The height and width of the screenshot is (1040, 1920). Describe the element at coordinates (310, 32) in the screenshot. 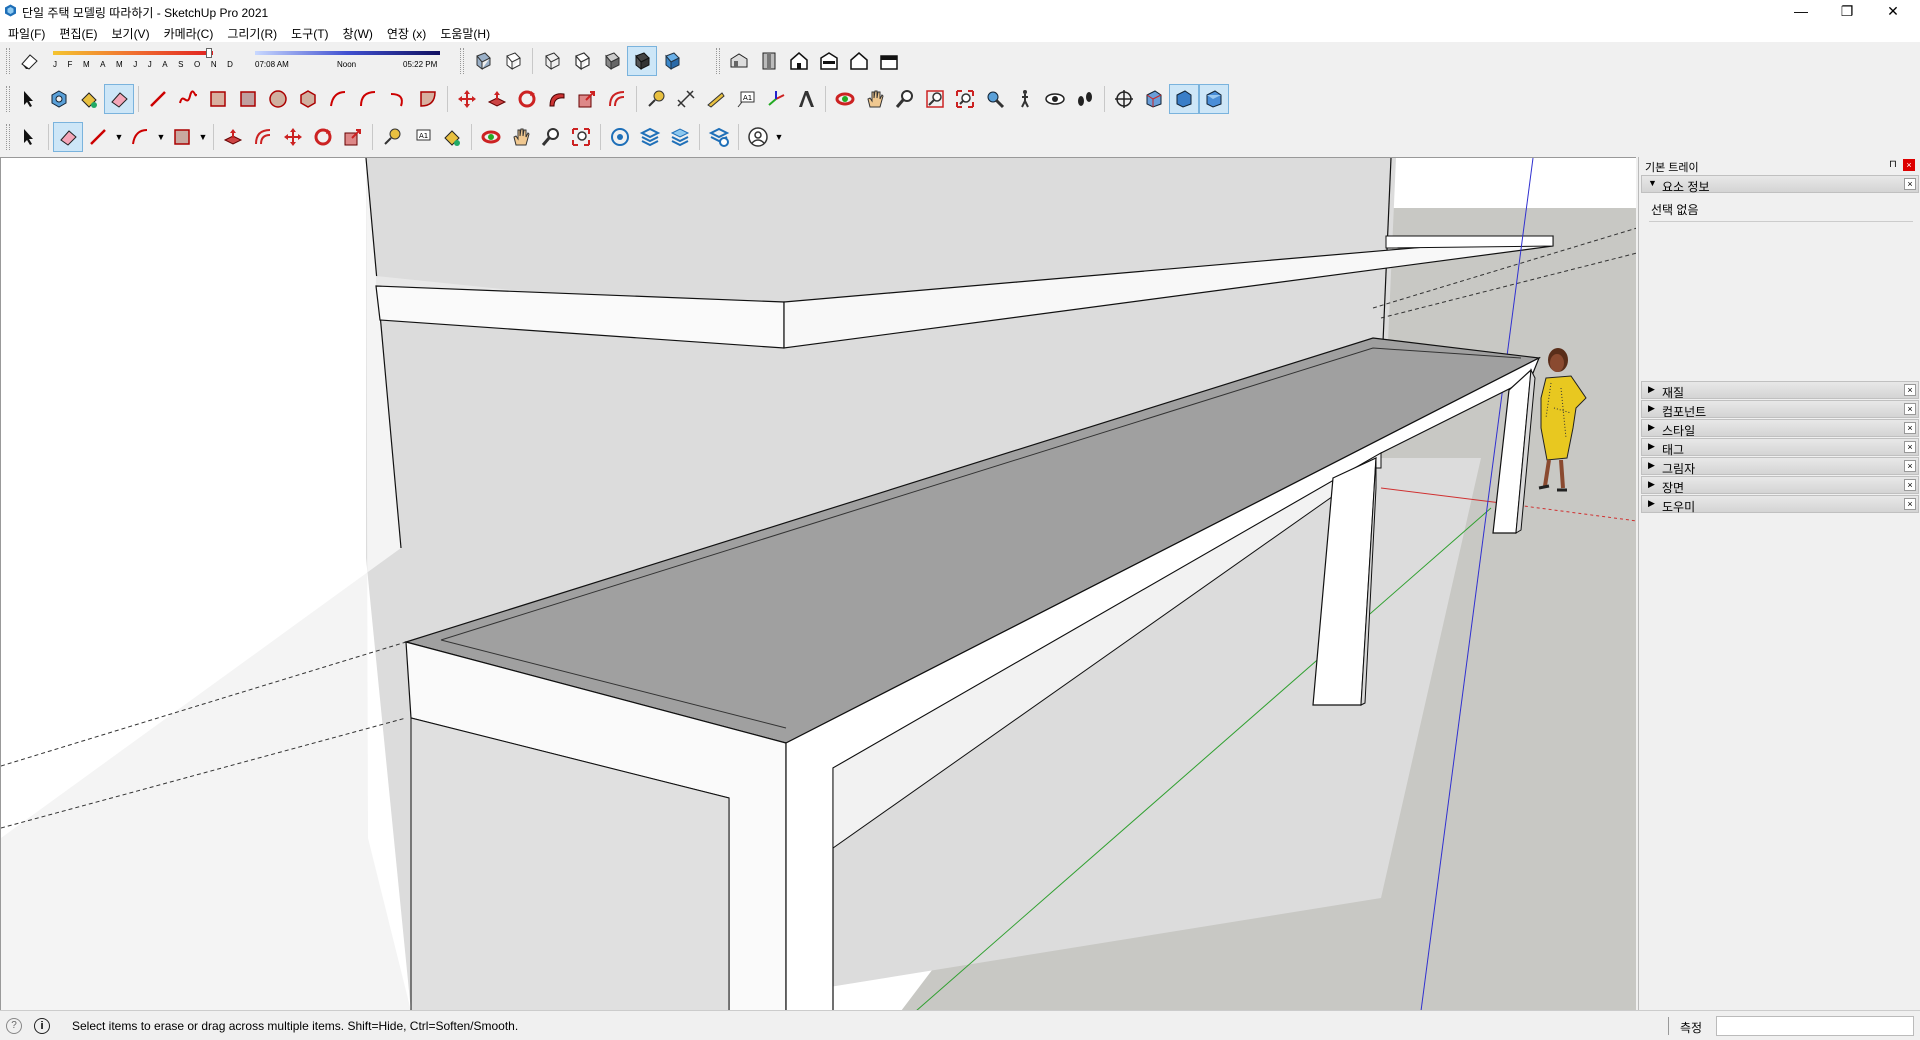

I see `menu-tools: 도구(T)` at that location.